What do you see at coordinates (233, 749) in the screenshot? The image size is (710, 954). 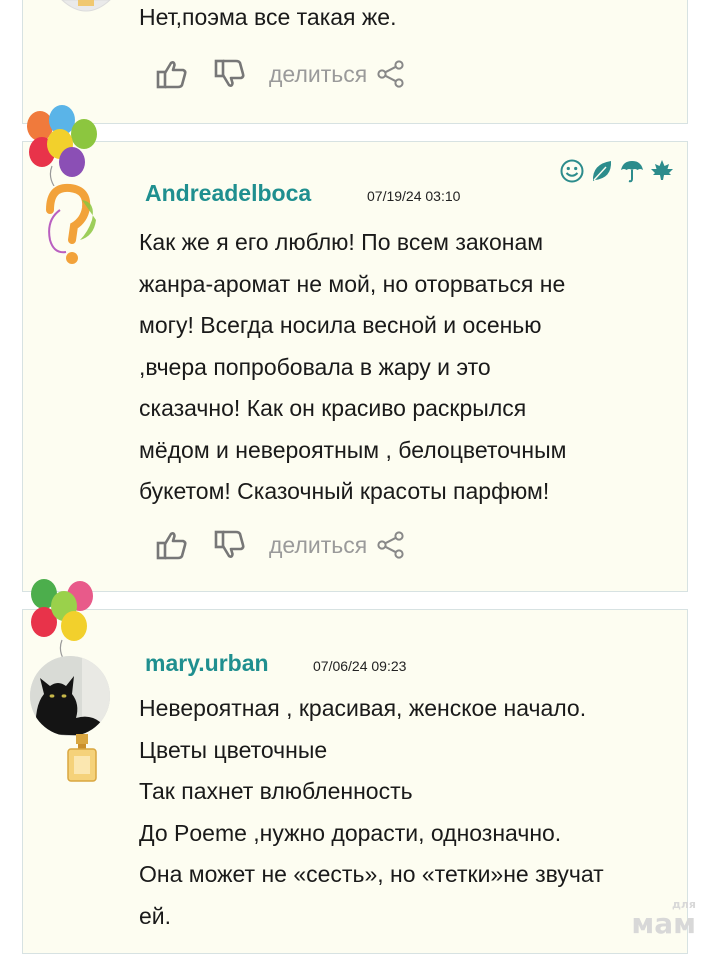 I see `comment-line: Цветы цветочные` at bounding box center [233, 749].